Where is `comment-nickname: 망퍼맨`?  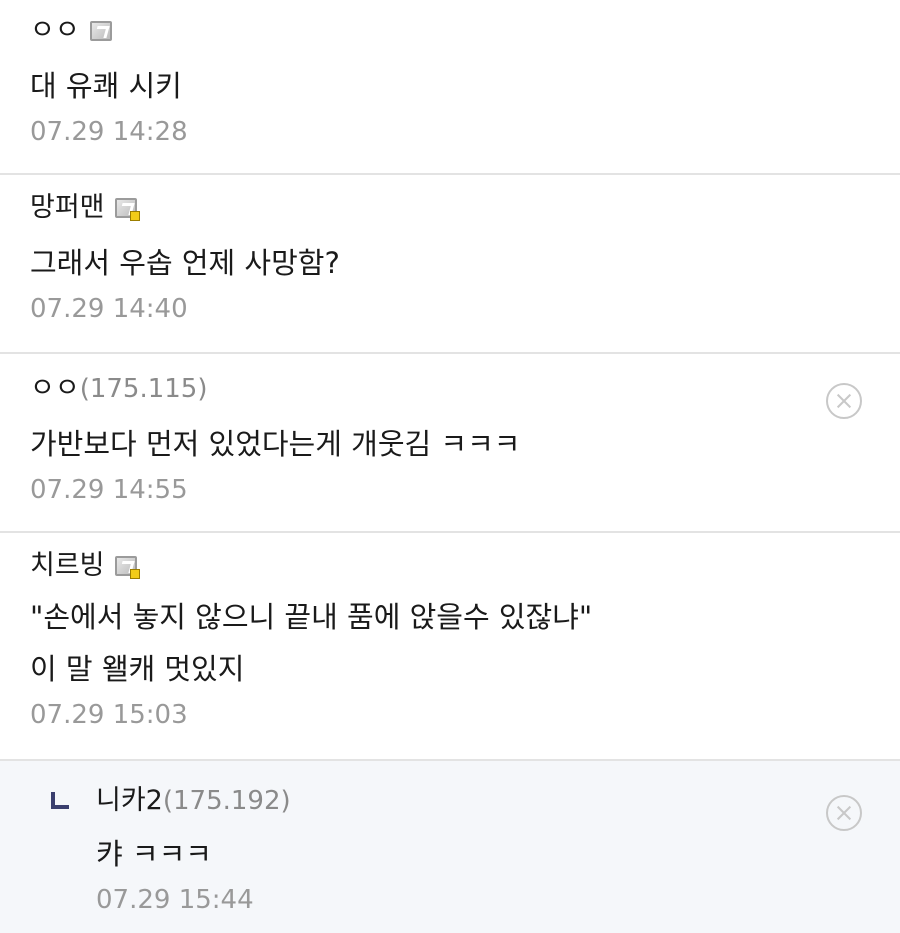 comment-nickname: 망퍼맨 is located at coordinates (67, 208).